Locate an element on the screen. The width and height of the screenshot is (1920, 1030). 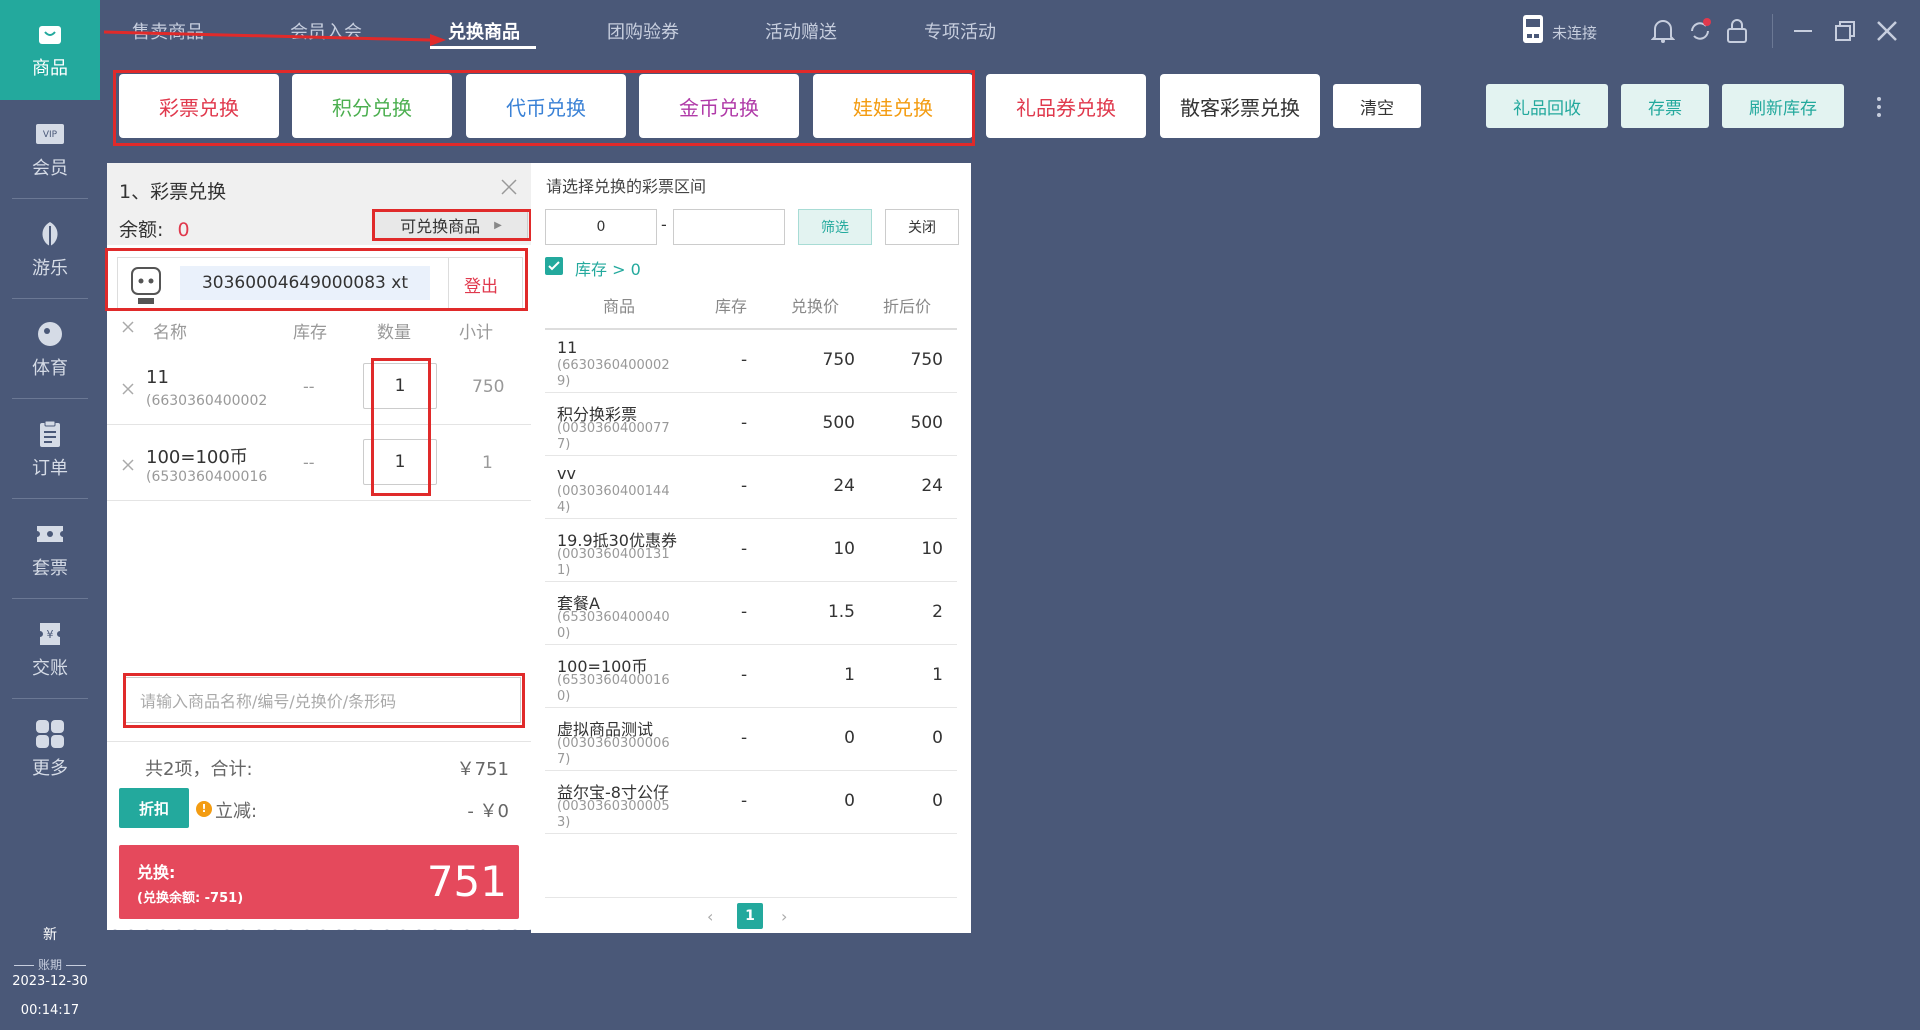
prev-page-icon: ‹ is located at coordinates (710, 916).